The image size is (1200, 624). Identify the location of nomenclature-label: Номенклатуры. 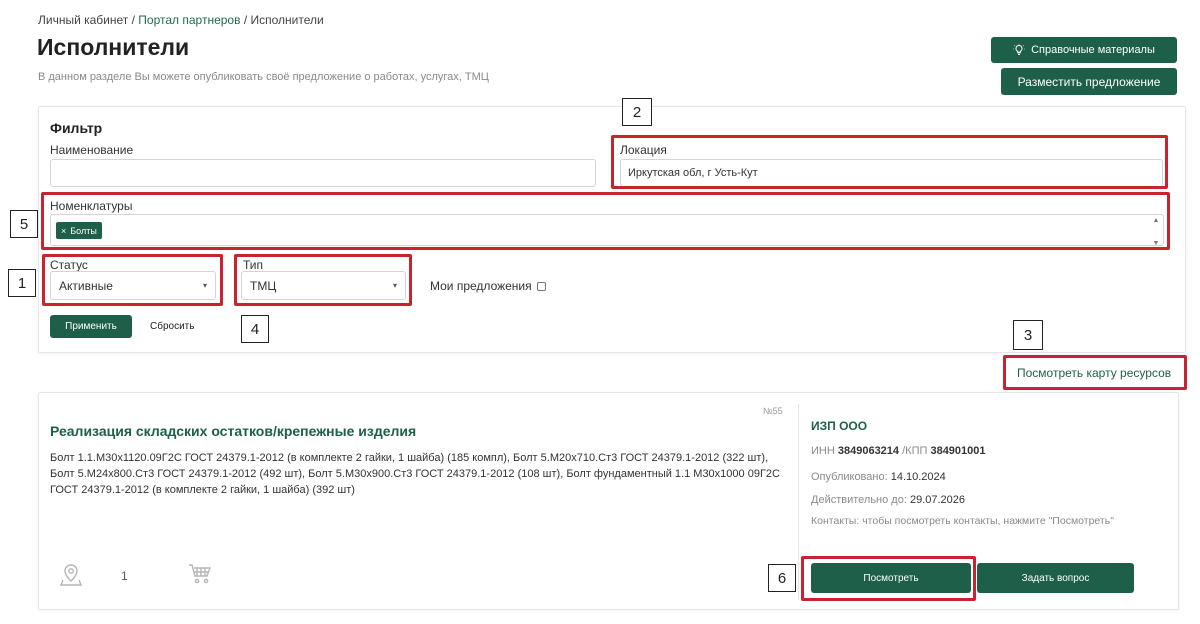
(91, 206).